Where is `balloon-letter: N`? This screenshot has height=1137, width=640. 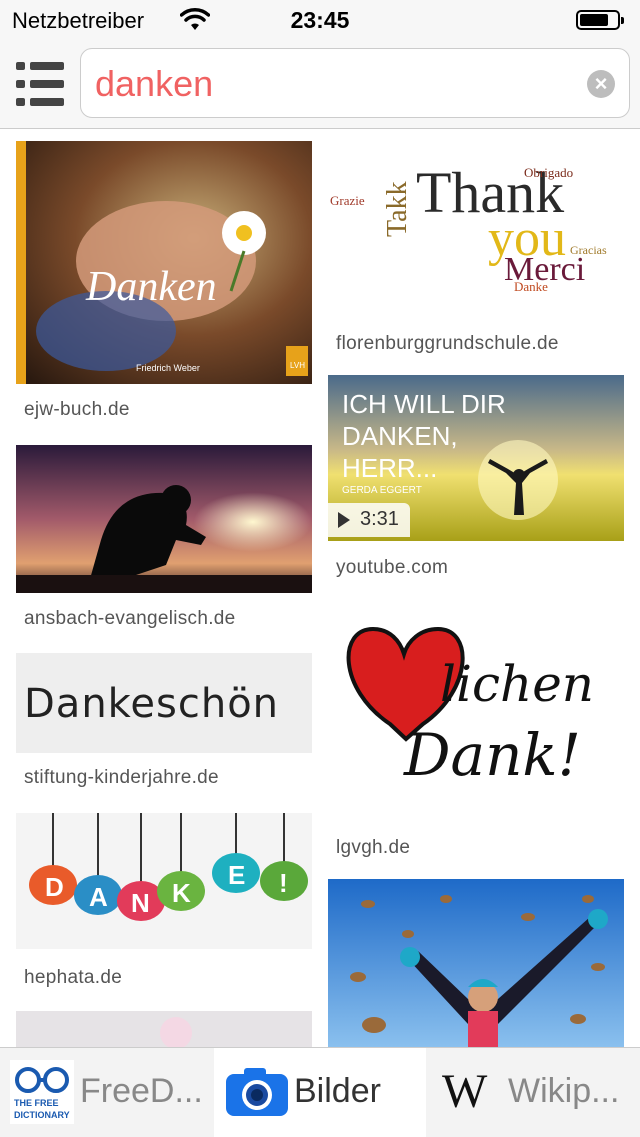 balloon-letter: N is located at coordinates (140, 903).